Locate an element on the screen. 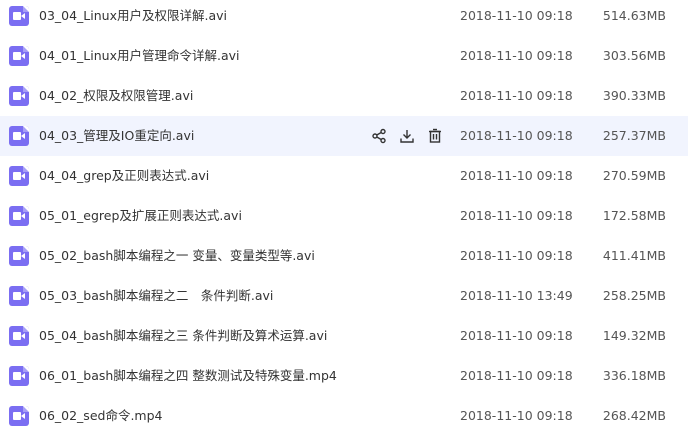 The image size is (688, 436). file-name: 06_02_sed命令.mp4 is located at coordinates (101, 416).